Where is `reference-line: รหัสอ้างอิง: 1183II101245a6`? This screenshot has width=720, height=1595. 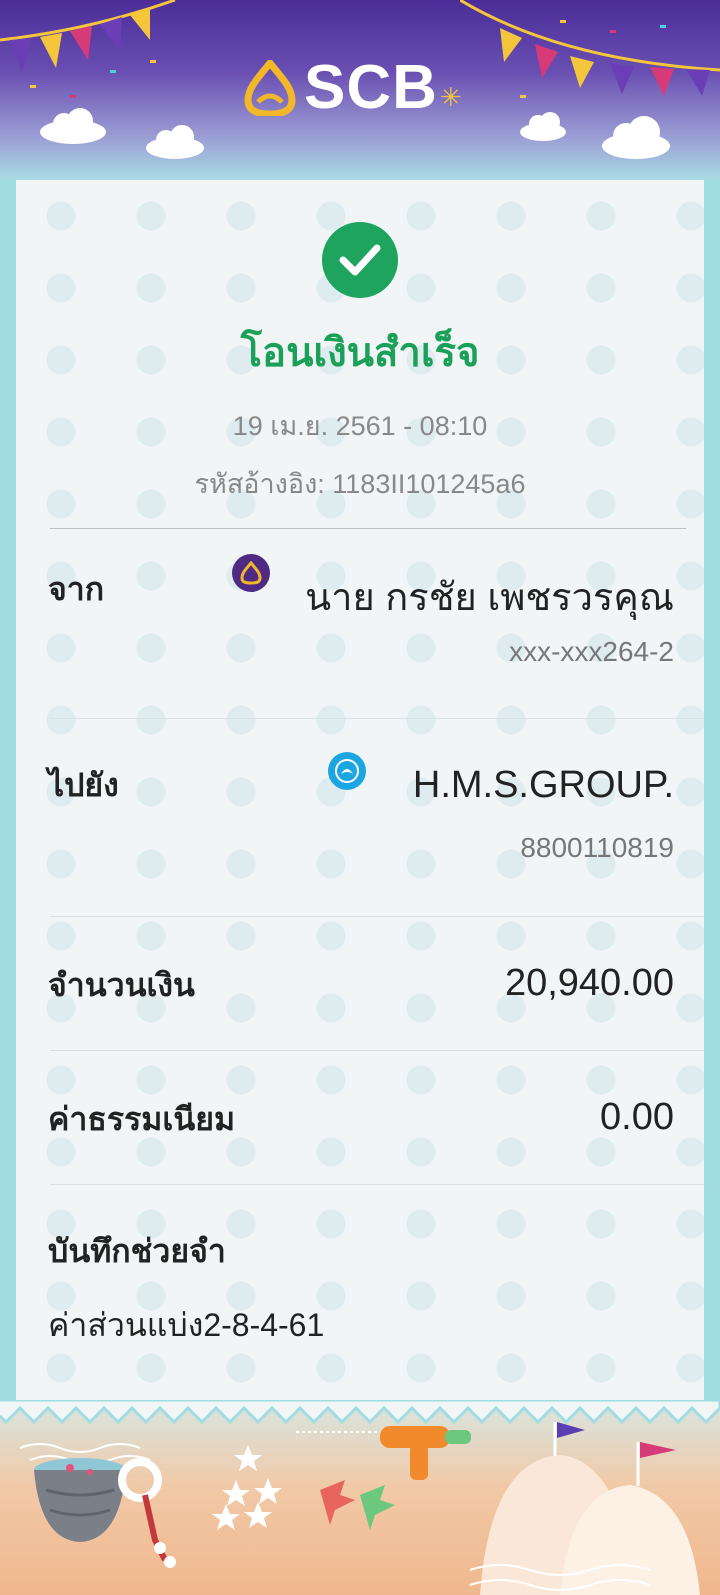 reference-line: รหัสอ้างอิง: 1183II101245a6 is located at coordinates (360, 483).